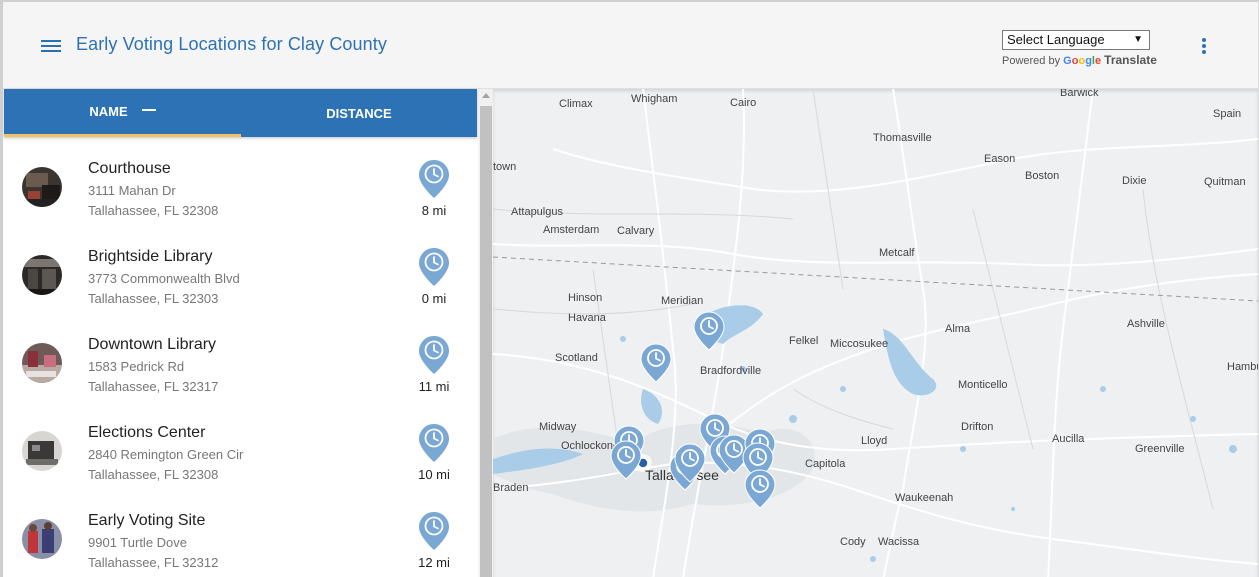  Describe the element at coordinates (1138, 39) in the screenshot. I see `dropdown-caret-icon: ▼` at that location.